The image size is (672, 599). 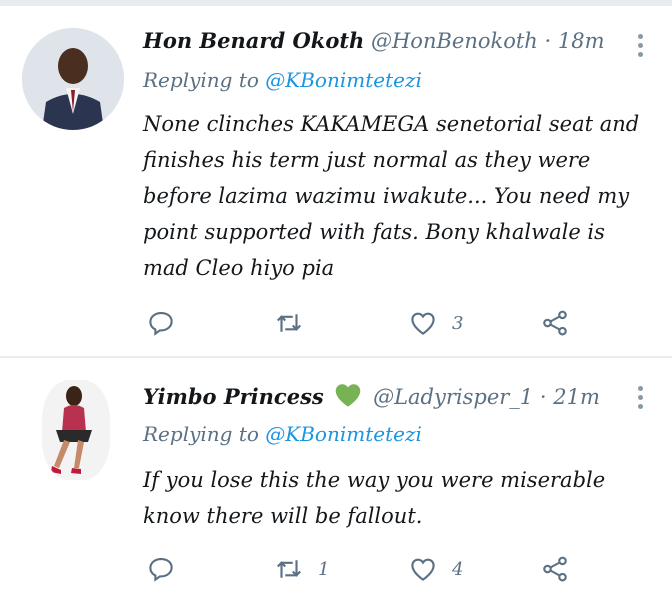 I want to click on tweet-header: Hon Benard Okoth @HonBenokoth · 18m, so click(x=374, y=40).